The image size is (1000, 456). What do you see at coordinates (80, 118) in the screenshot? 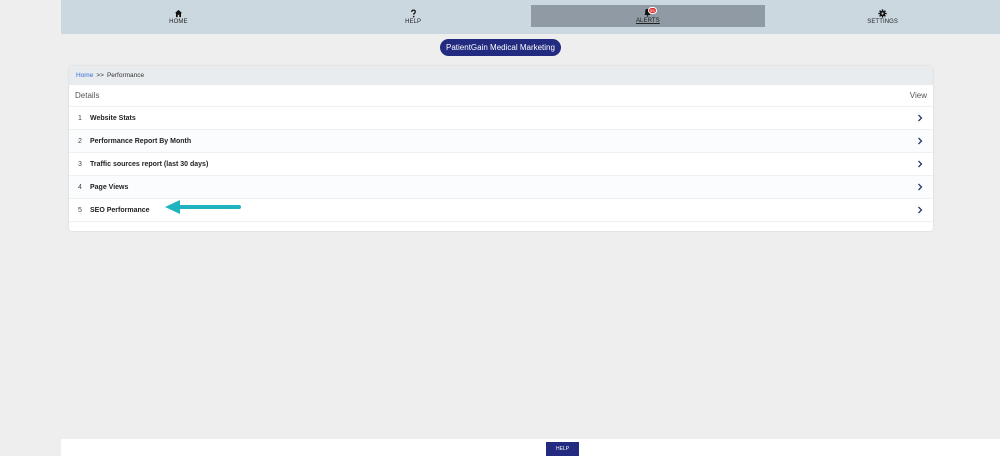
I see `row-number: 1` at bounding box center [80, 118].